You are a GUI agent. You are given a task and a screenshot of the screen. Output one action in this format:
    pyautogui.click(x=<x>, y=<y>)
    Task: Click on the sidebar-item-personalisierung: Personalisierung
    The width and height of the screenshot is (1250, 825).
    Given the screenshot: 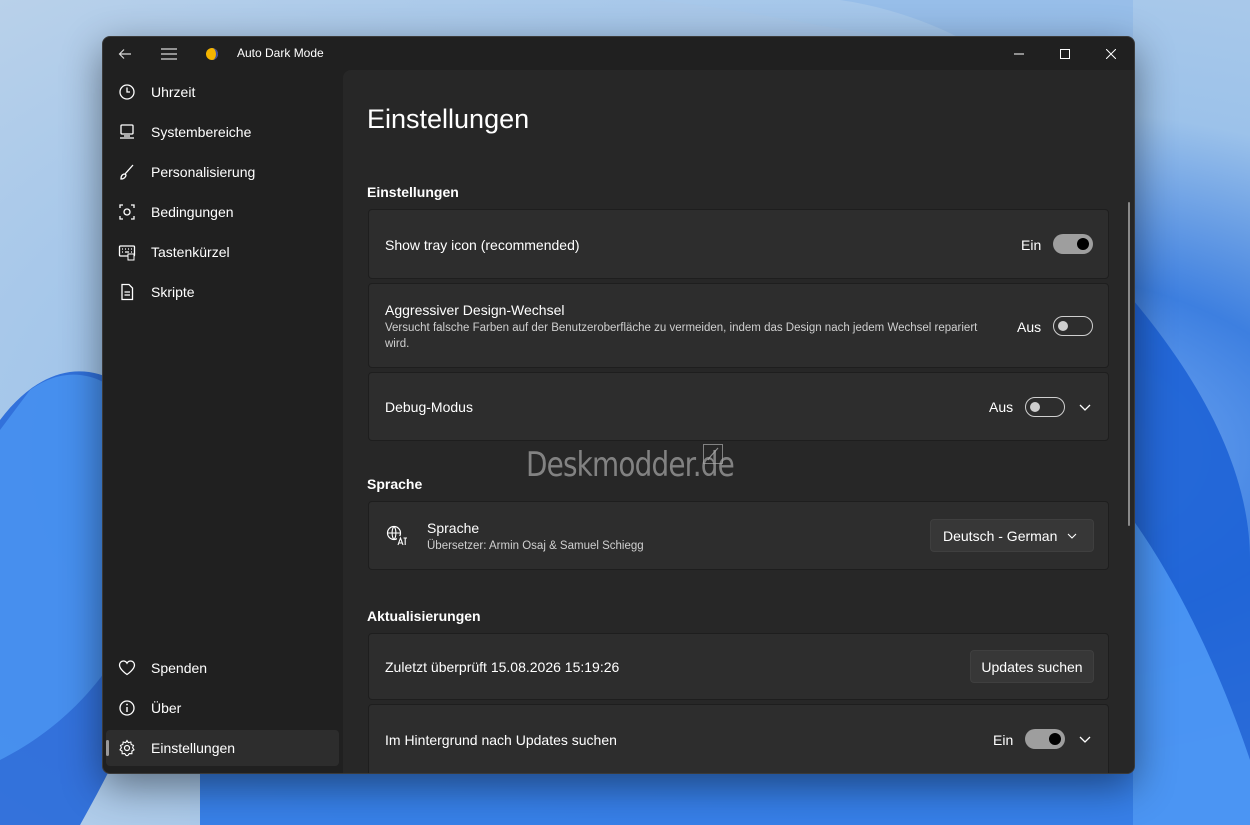 What is the action you would take?
    pyautogui.click(x=222, y=172)
    